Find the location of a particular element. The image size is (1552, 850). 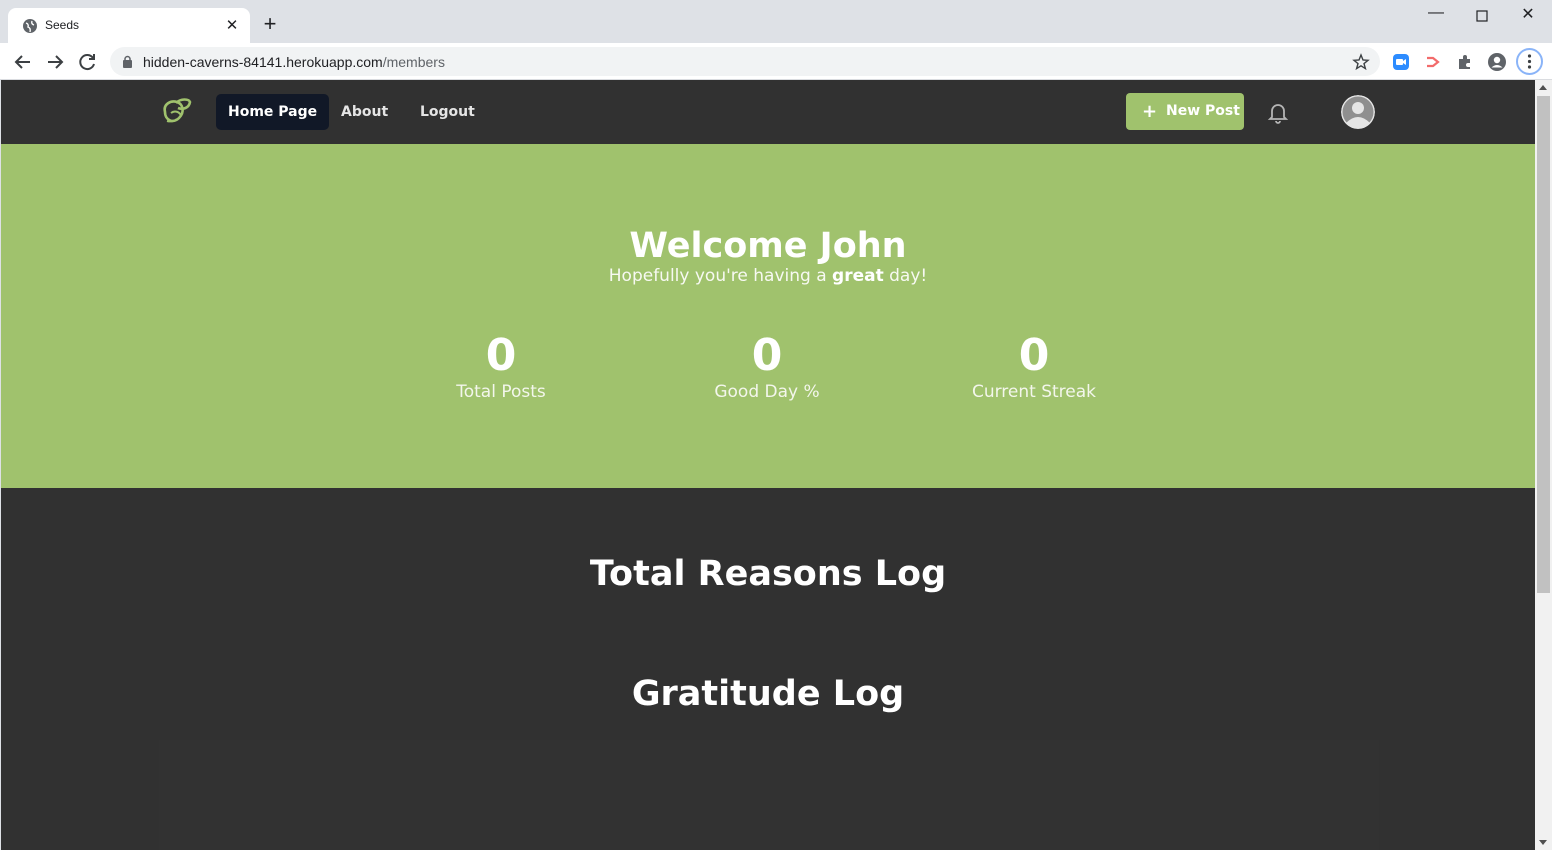

user-avatar is located at coordinates (1358, 112).